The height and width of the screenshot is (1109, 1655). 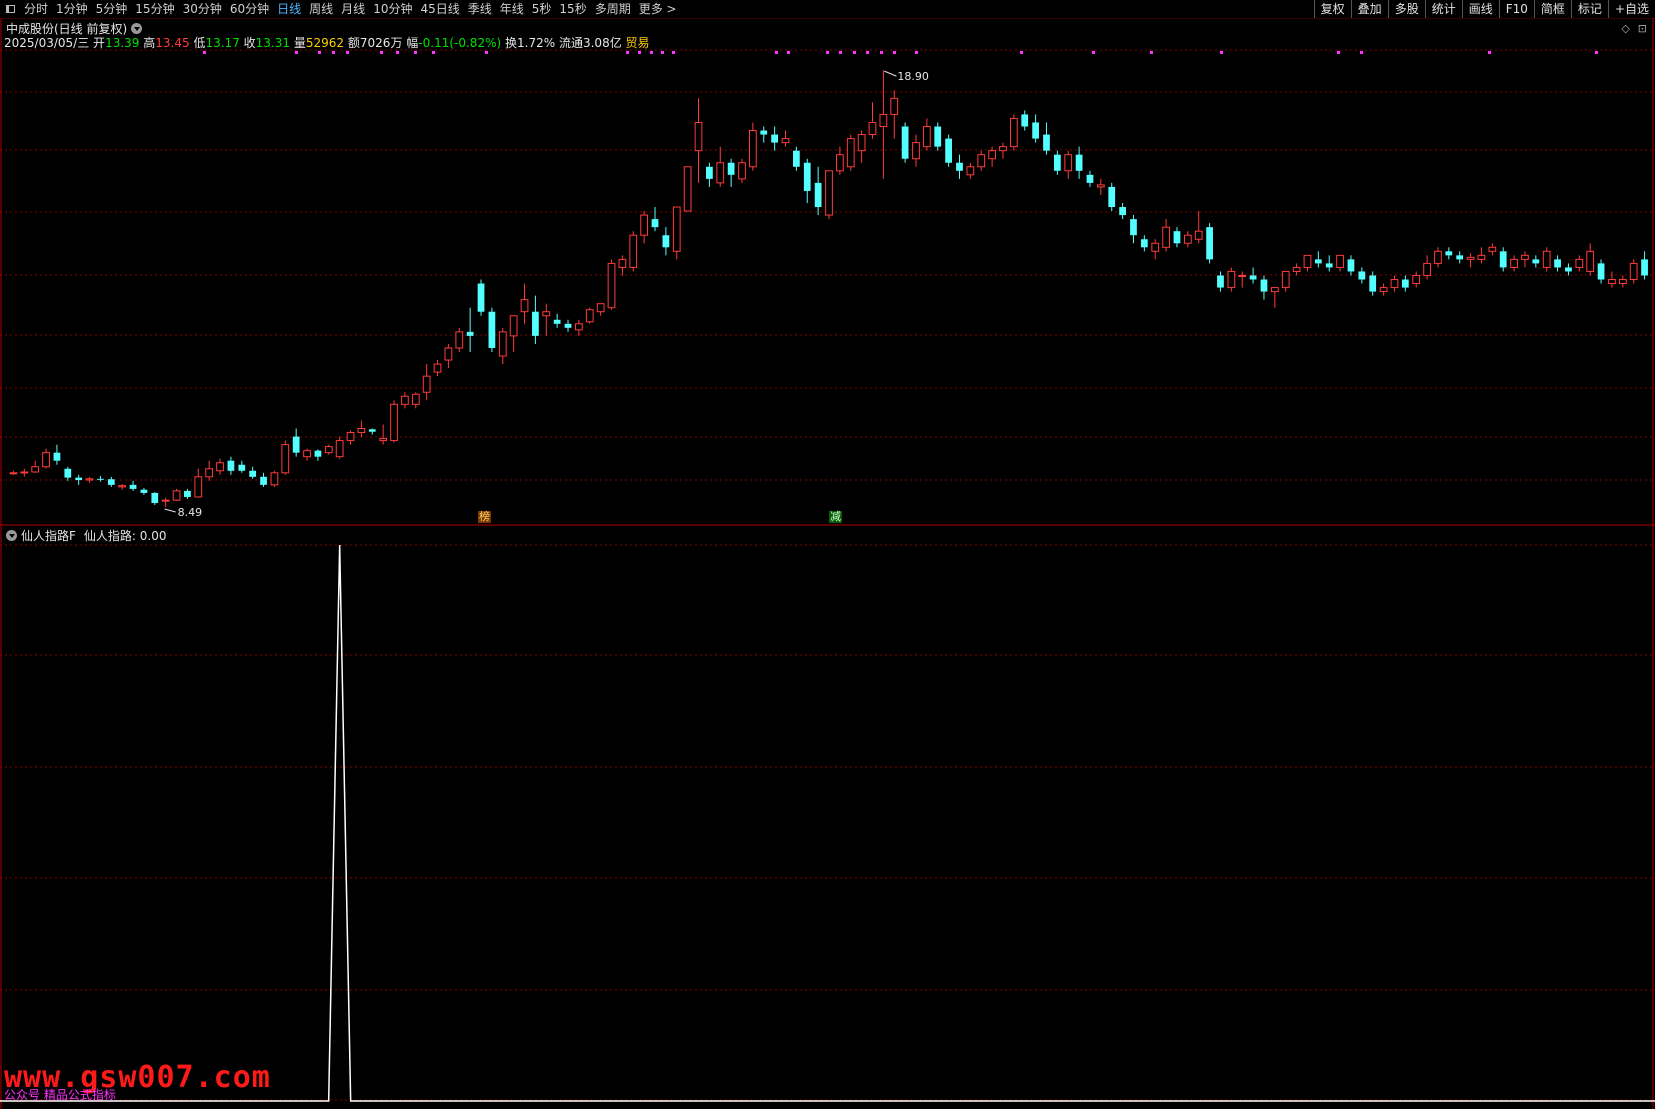 I want to click on indicator-name: 仙人指路F, so click(x=48, y=536).